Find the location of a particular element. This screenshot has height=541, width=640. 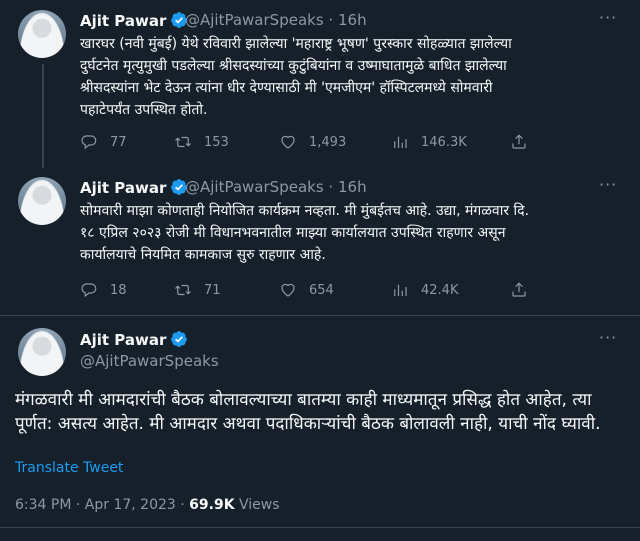

like-button: 654 is located at coordinates (306, 290).